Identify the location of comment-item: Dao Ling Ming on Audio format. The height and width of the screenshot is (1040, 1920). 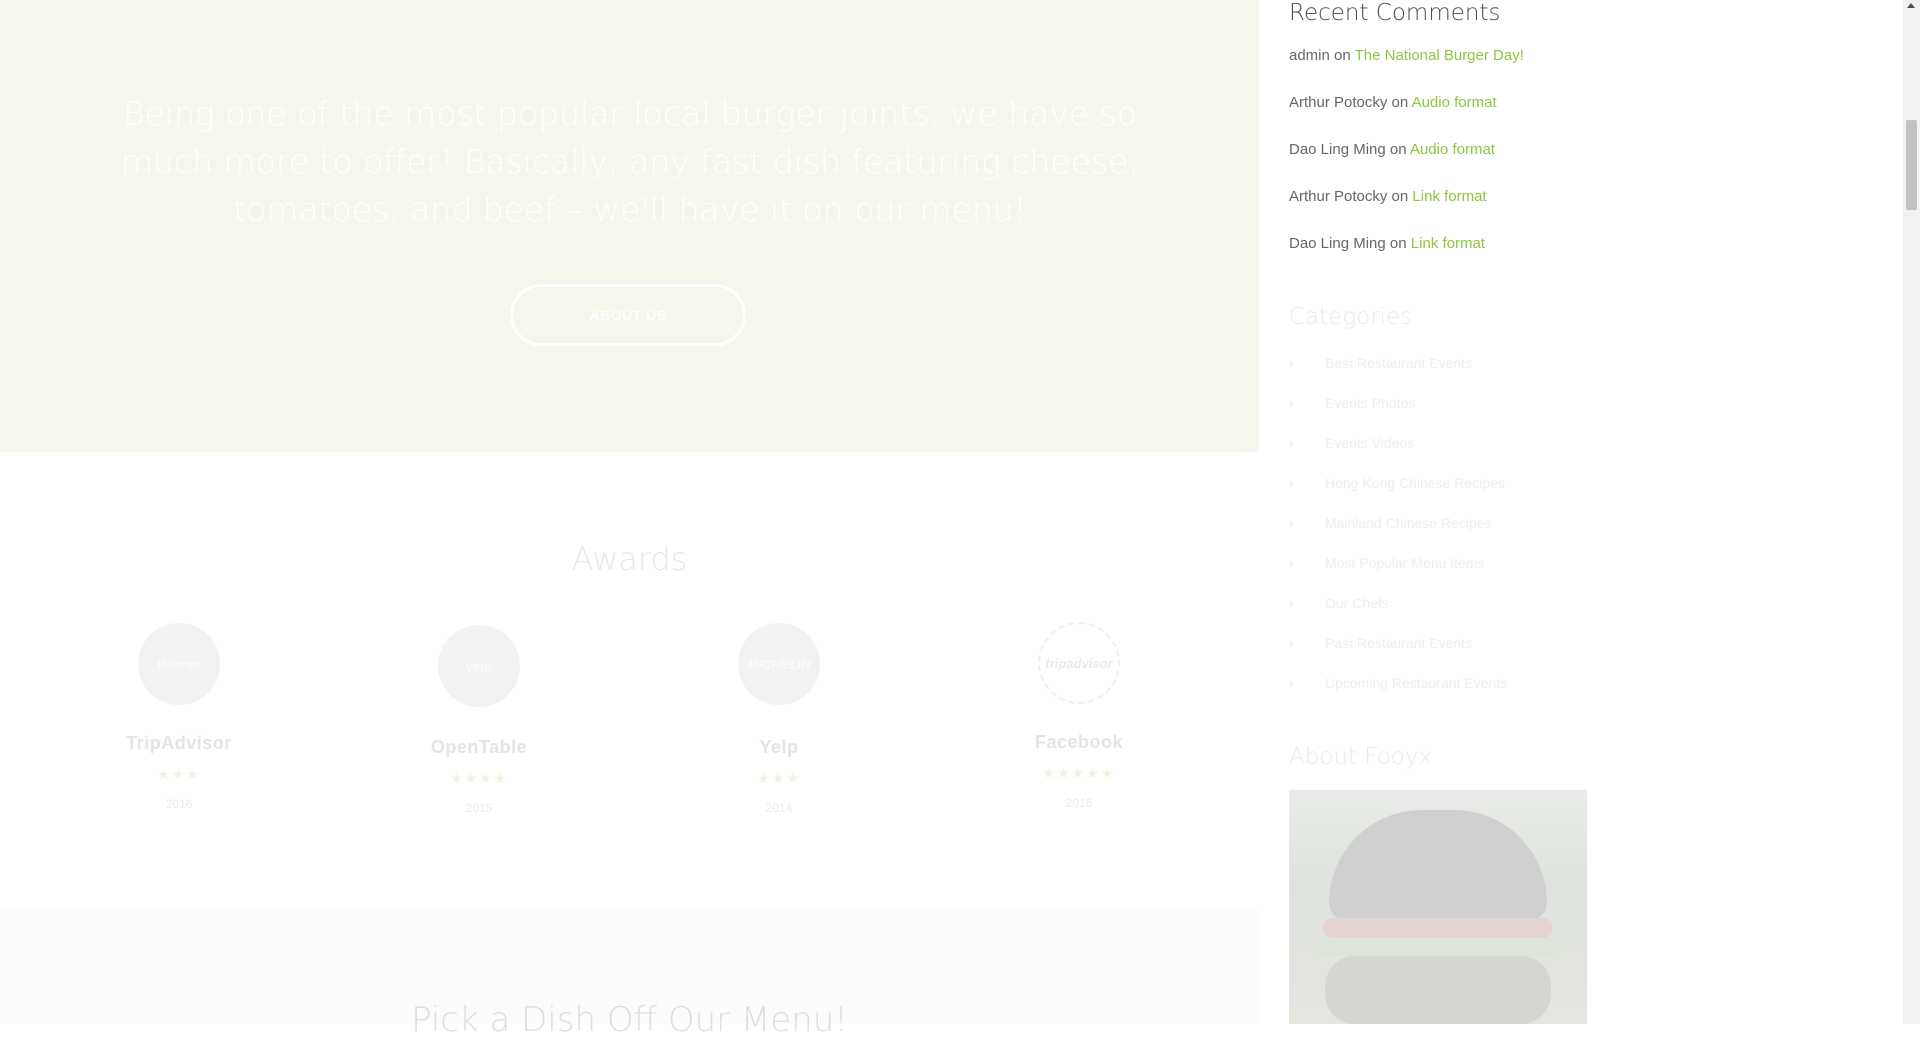
(1392, 149).